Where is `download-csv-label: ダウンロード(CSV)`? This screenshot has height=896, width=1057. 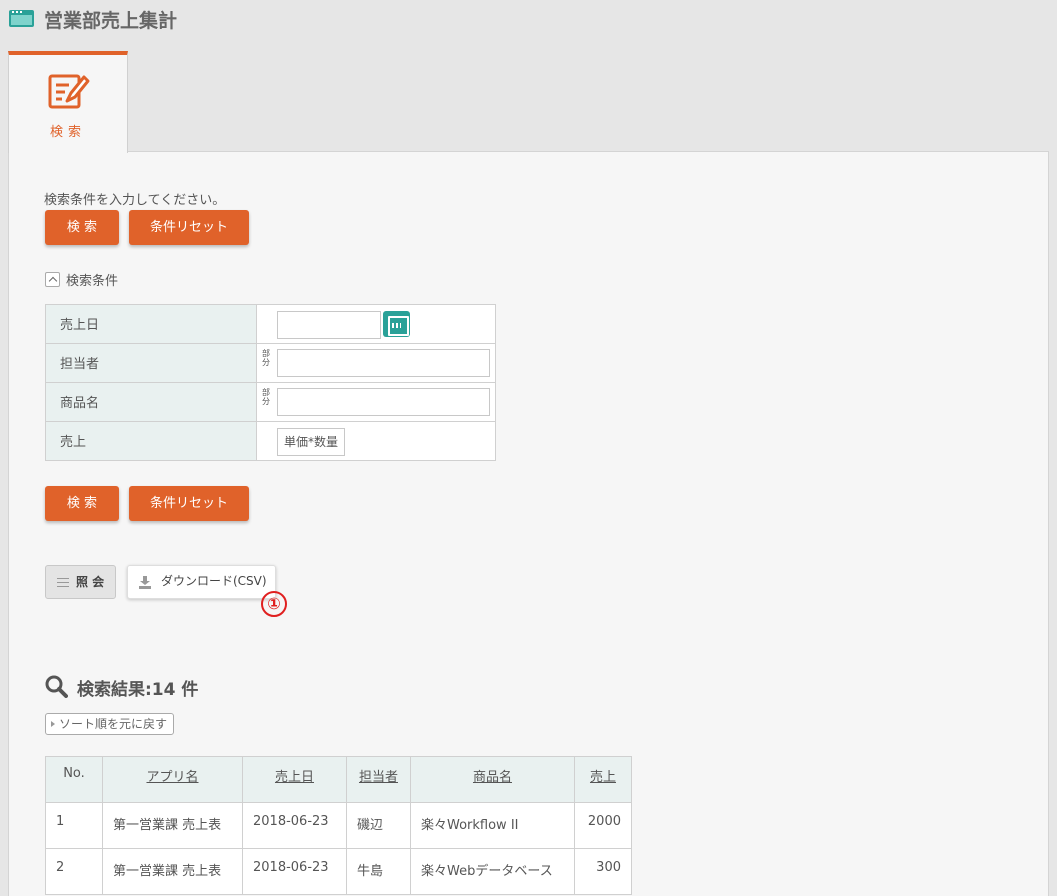 download-csv-label: ダウンロード(CSV) is located at coordinates (214, 581).